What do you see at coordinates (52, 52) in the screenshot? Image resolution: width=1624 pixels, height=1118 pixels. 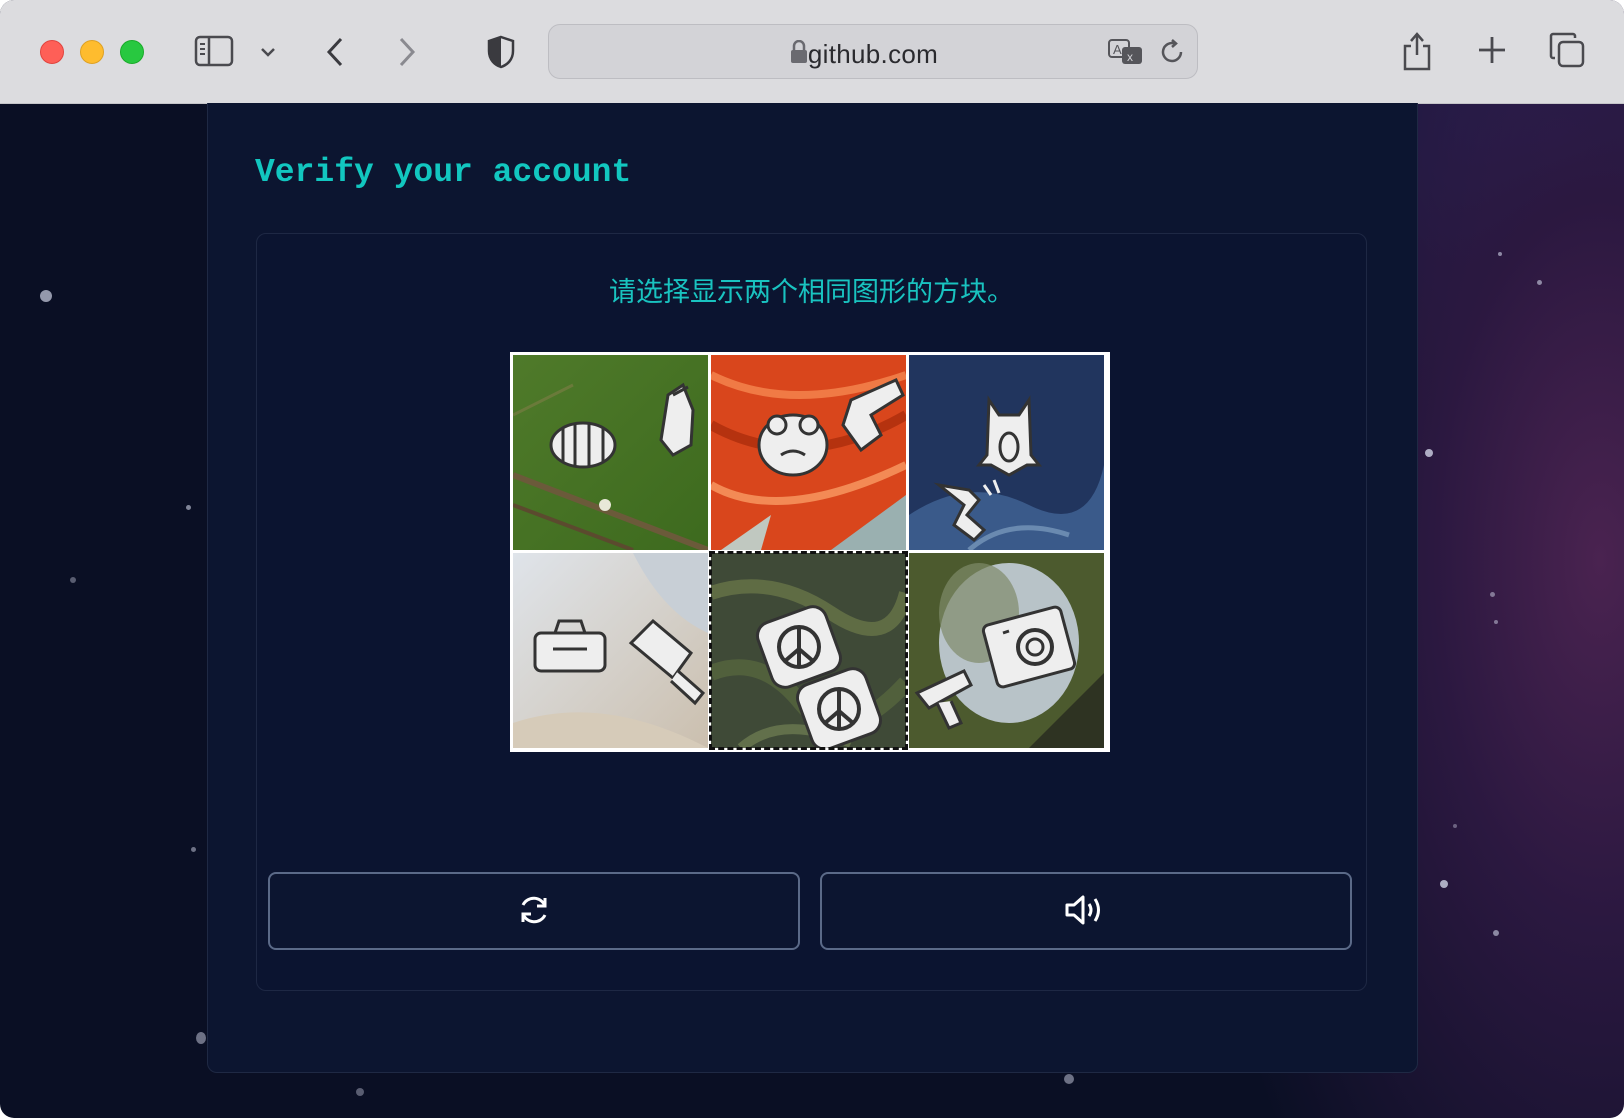 I see `close-window-button` at bounding box center [52, 52].